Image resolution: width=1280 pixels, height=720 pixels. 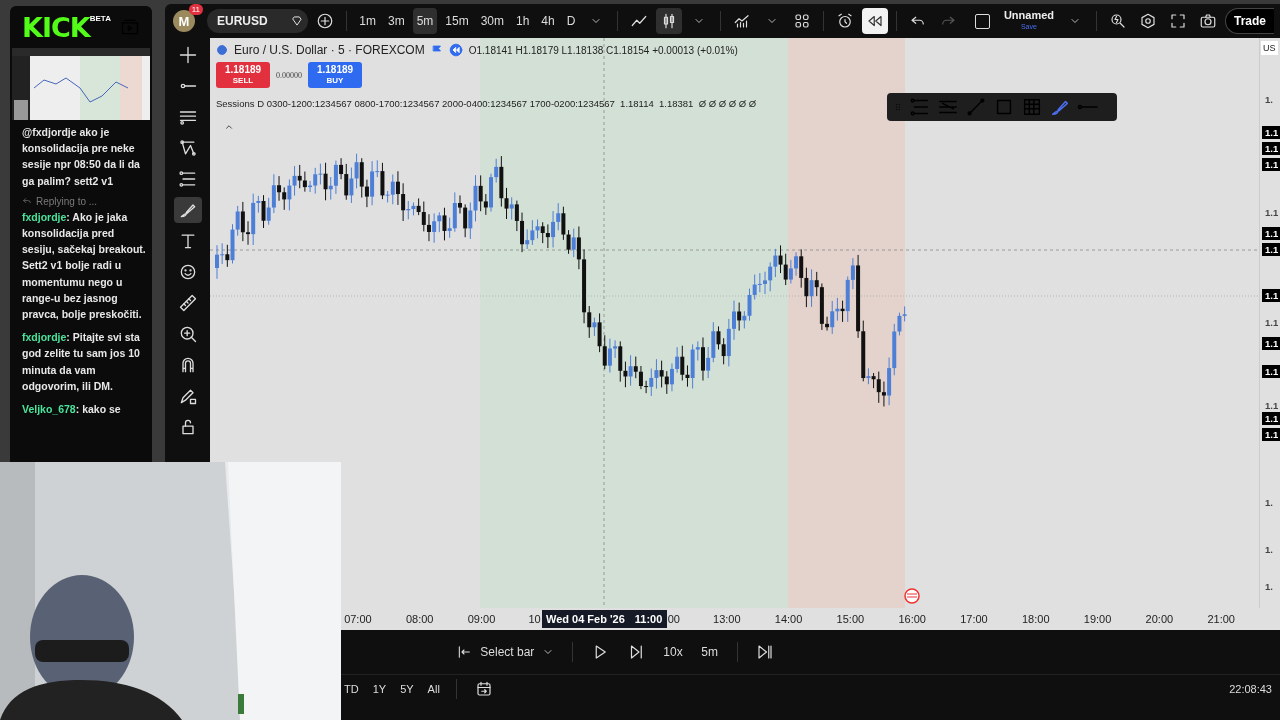 I want to click on time-label: 15:00, so click(x=850, y=619).